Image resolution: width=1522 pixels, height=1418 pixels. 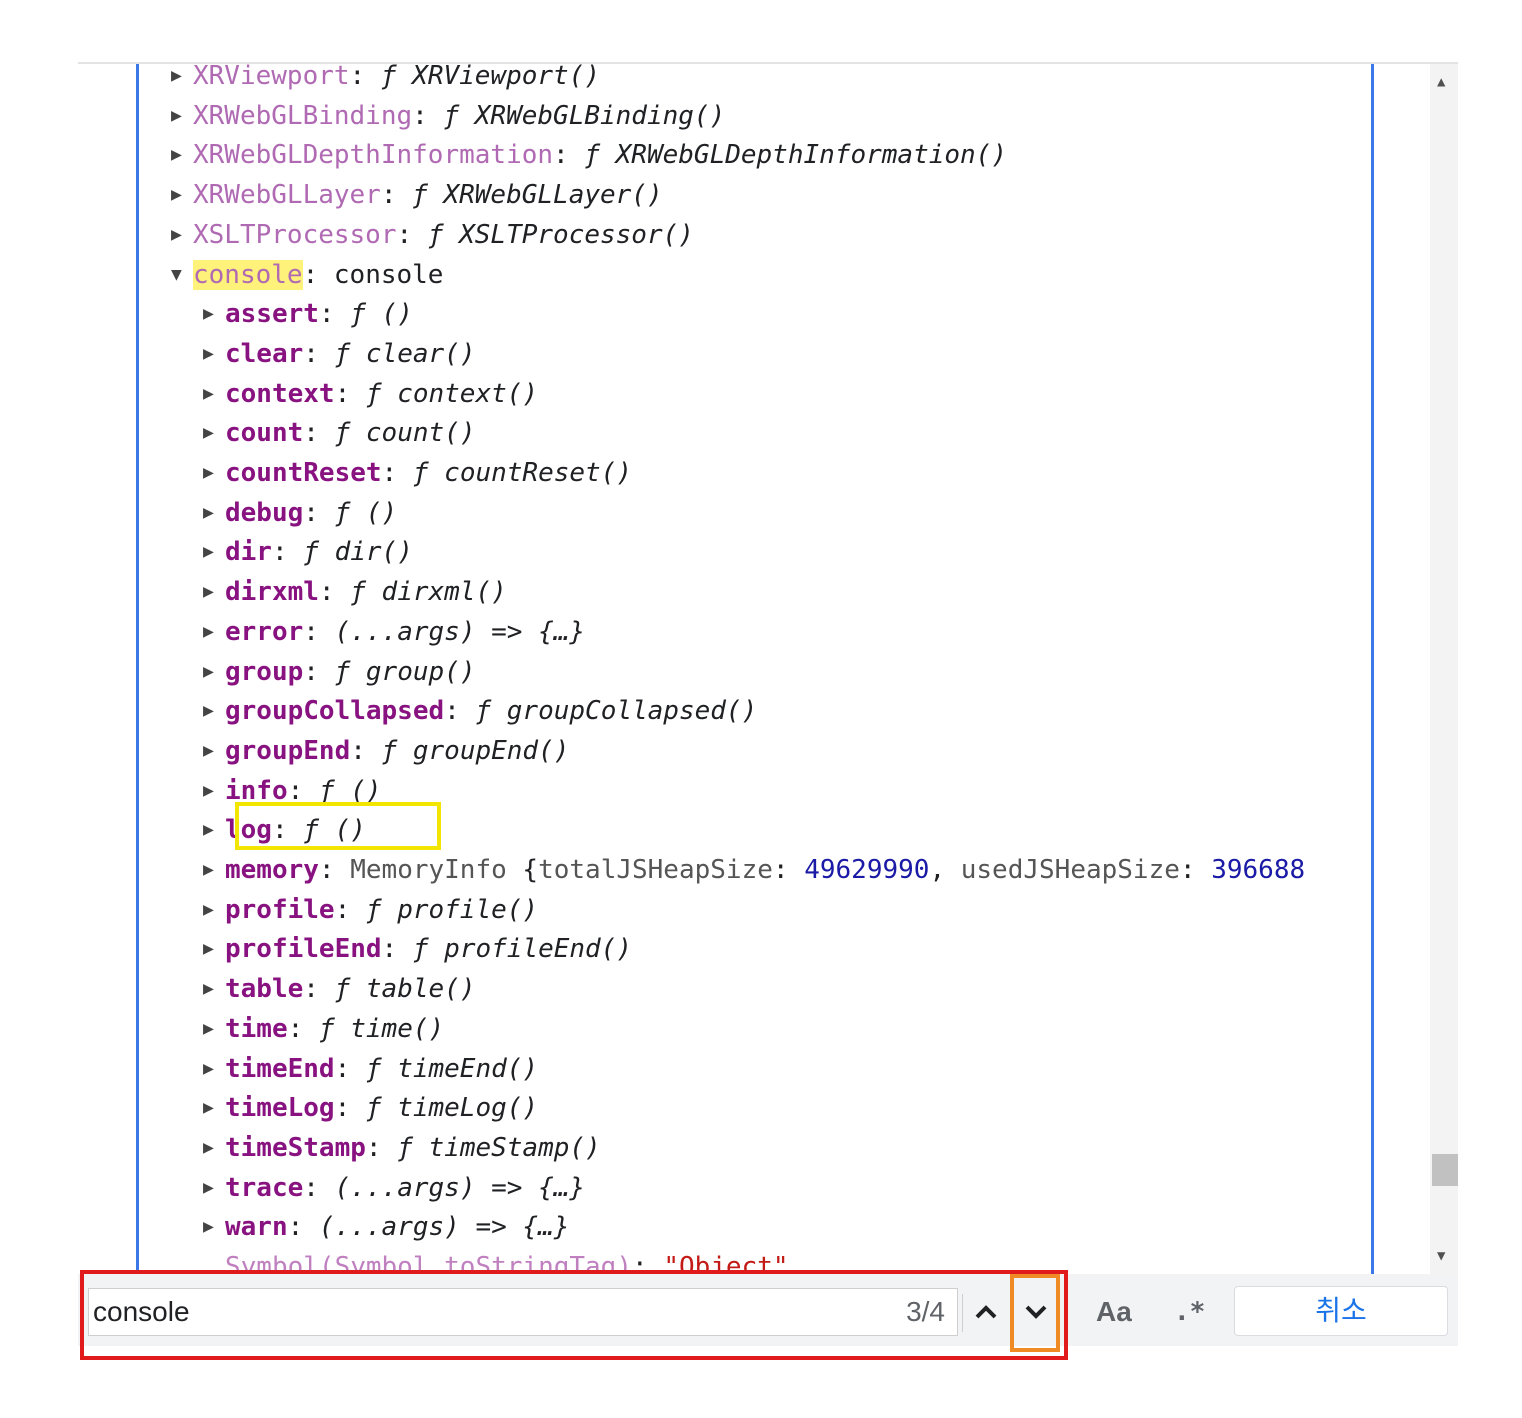 What do you see at coordinates (405, 989) in the screenshot?
I see `property-value: ƒ table()` at bounding box center [405, 989].